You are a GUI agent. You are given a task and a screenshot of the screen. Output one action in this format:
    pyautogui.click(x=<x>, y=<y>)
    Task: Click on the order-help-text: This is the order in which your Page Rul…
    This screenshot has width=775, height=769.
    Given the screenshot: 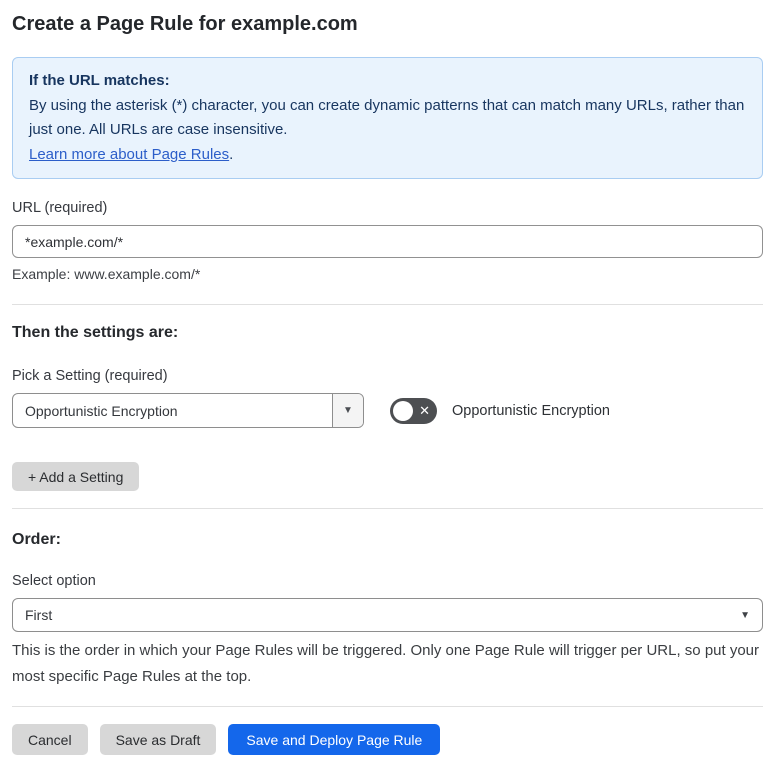 What is the action you would take?
    pyautogui.click(x=386, y=663)
    